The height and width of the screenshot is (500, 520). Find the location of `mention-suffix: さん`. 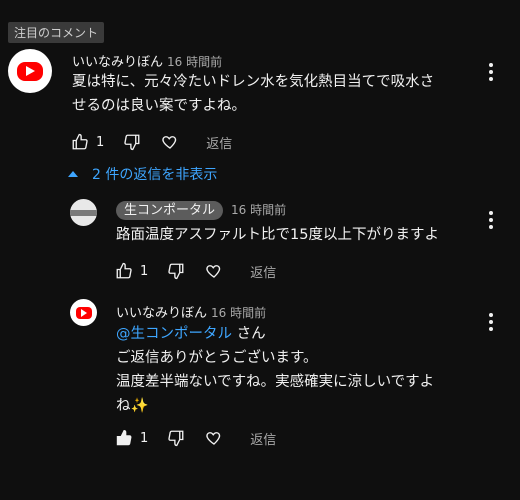

mention-suffix: さん is located at coordinates (249, 334).